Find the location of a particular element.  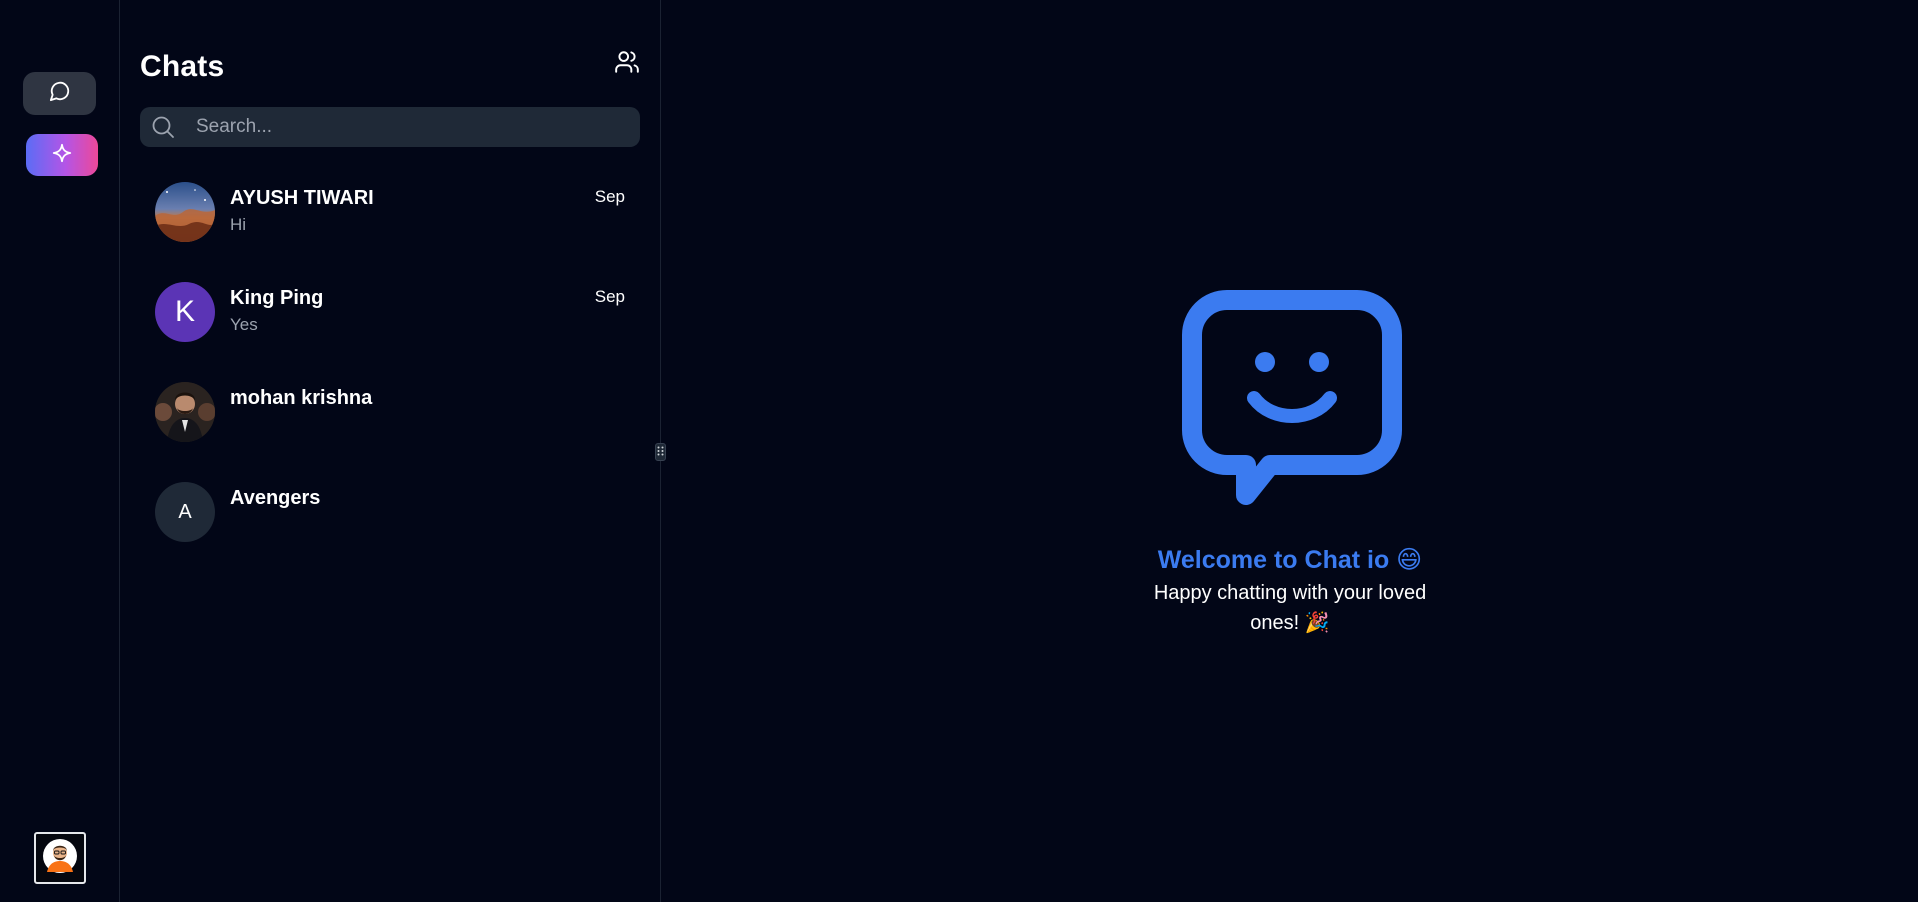

search-input is located at coordinates (418, 127).